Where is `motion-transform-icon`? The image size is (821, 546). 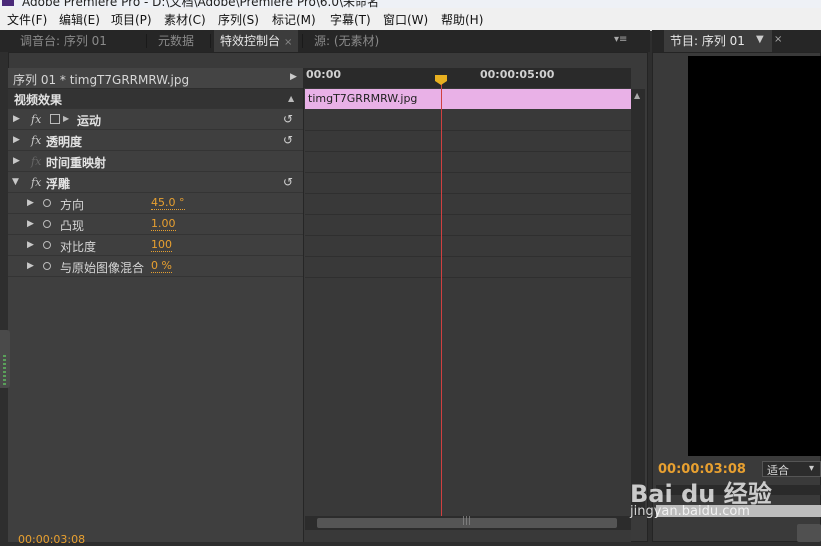 motion-transform-icon is located at coordinates (55, 119).